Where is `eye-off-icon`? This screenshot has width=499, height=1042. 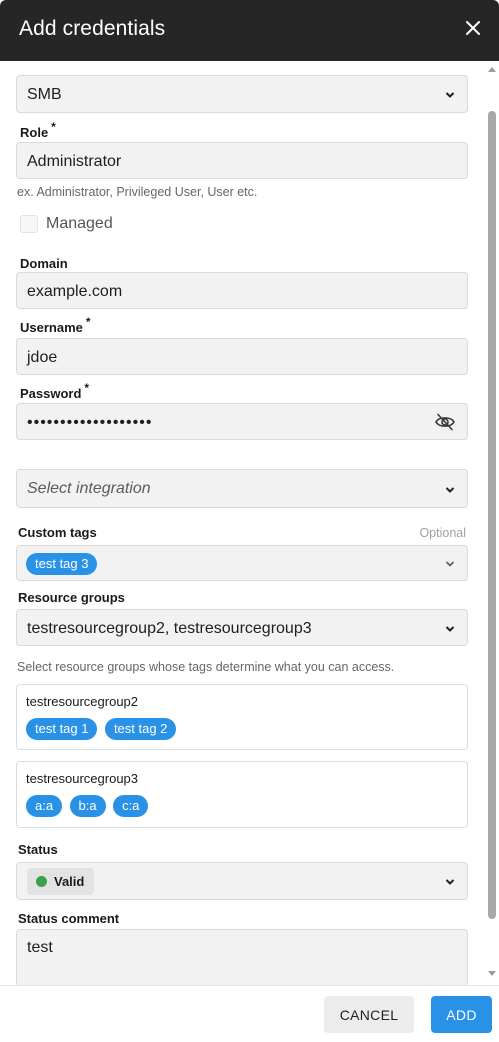 eye-off-icon is located at coordinates (445, 422).